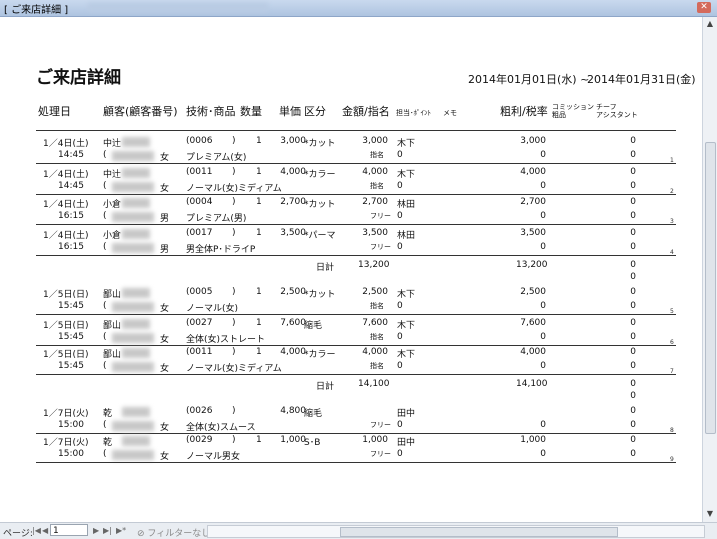 Image resolution: width=717 pixels, height=539 pixels. What do you see at coordinates (710, 24) in the screenshot?
I see `scroll-up-icon: ▲` at bounding box center [710, 24].